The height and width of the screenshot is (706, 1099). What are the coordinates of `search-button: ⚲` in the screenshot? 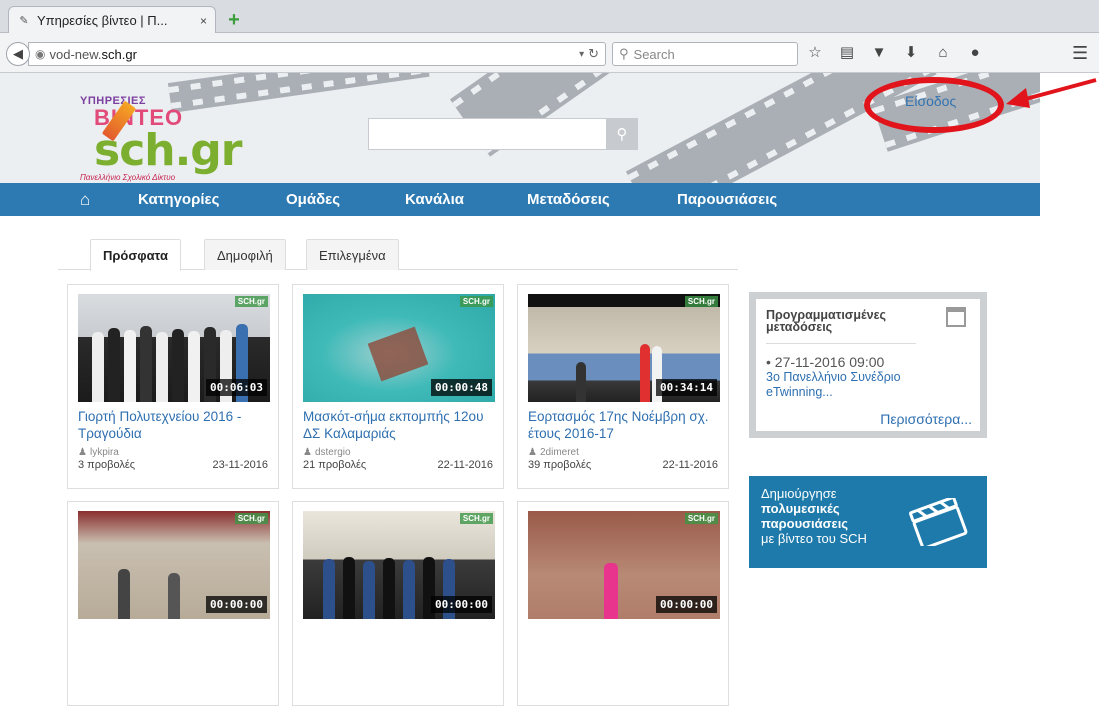 It's located at (622, 134).